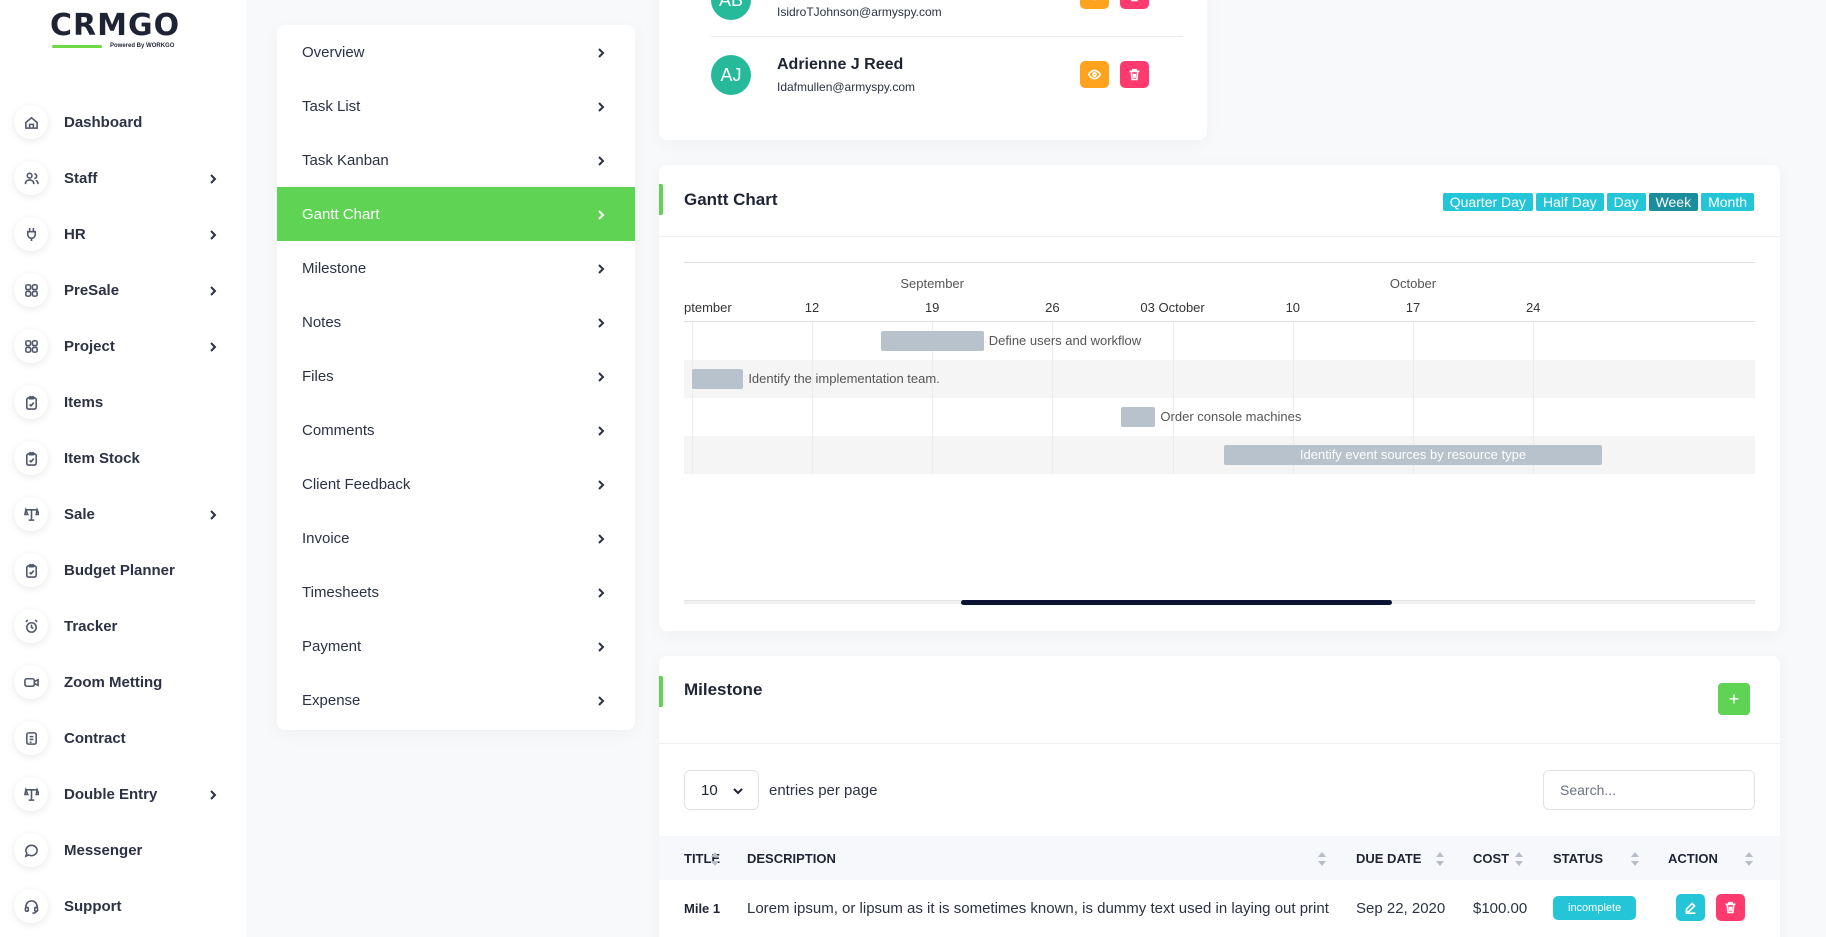 Image resolution: width=1826 pixels, height=937 pixels. I want to click on sidebar-item-project: Project, so click(123, 346).